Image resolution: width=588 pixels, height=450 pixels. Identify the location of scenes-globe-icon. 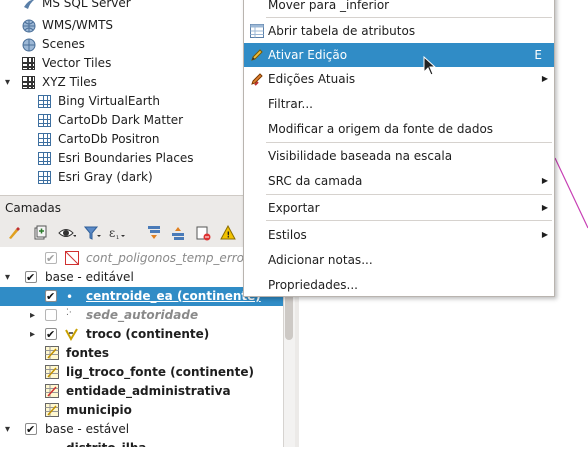
(29, 45).